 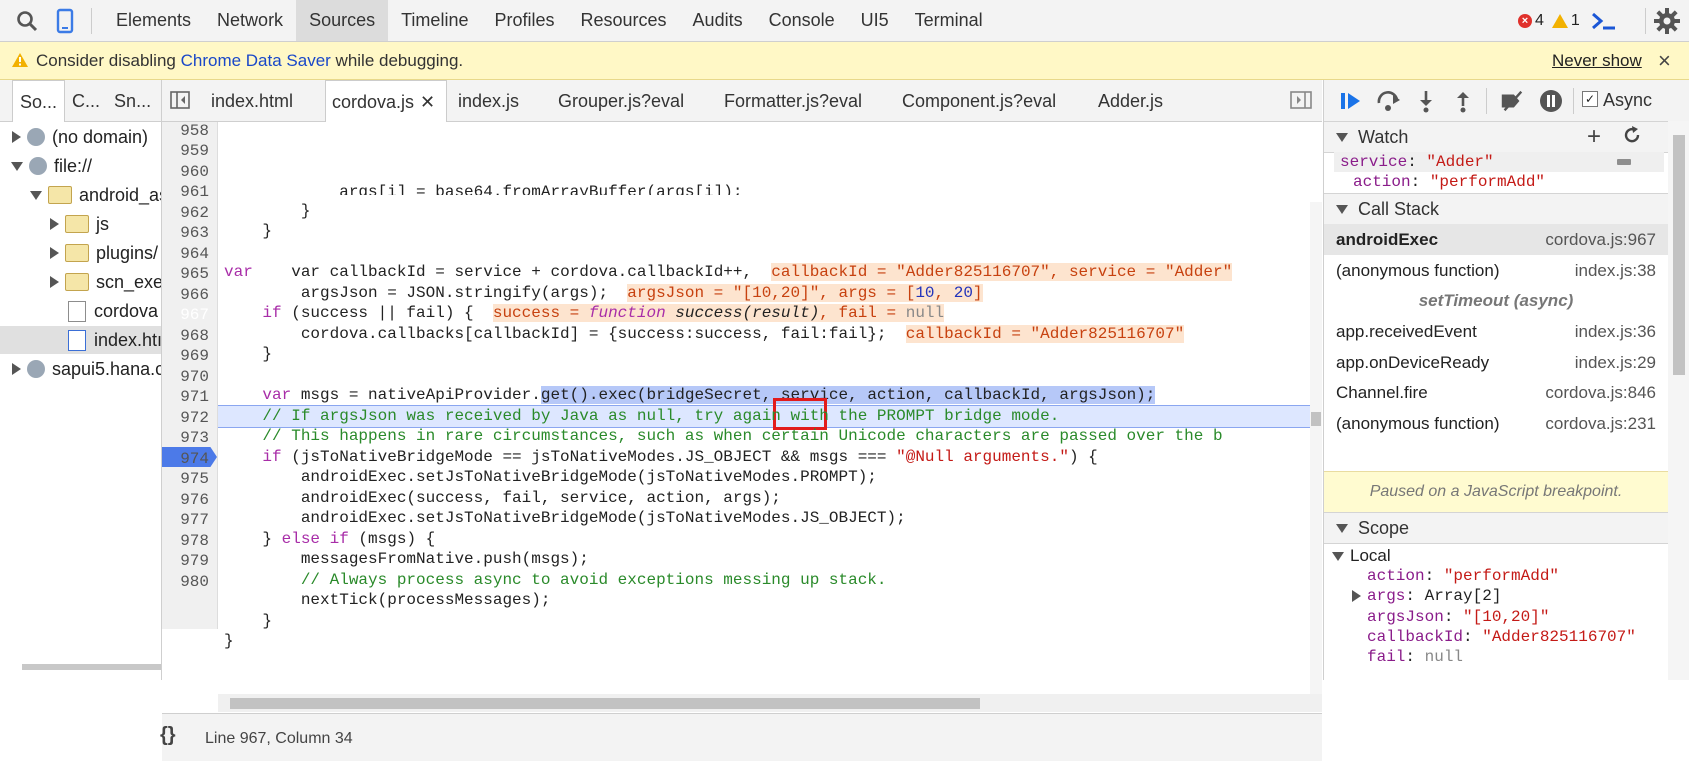 What do you see at coordinates (1496, 392) in the screenshot?
I see `call-frame: Channel.fire cordova.js:846` at bounding box center [1496, 392].